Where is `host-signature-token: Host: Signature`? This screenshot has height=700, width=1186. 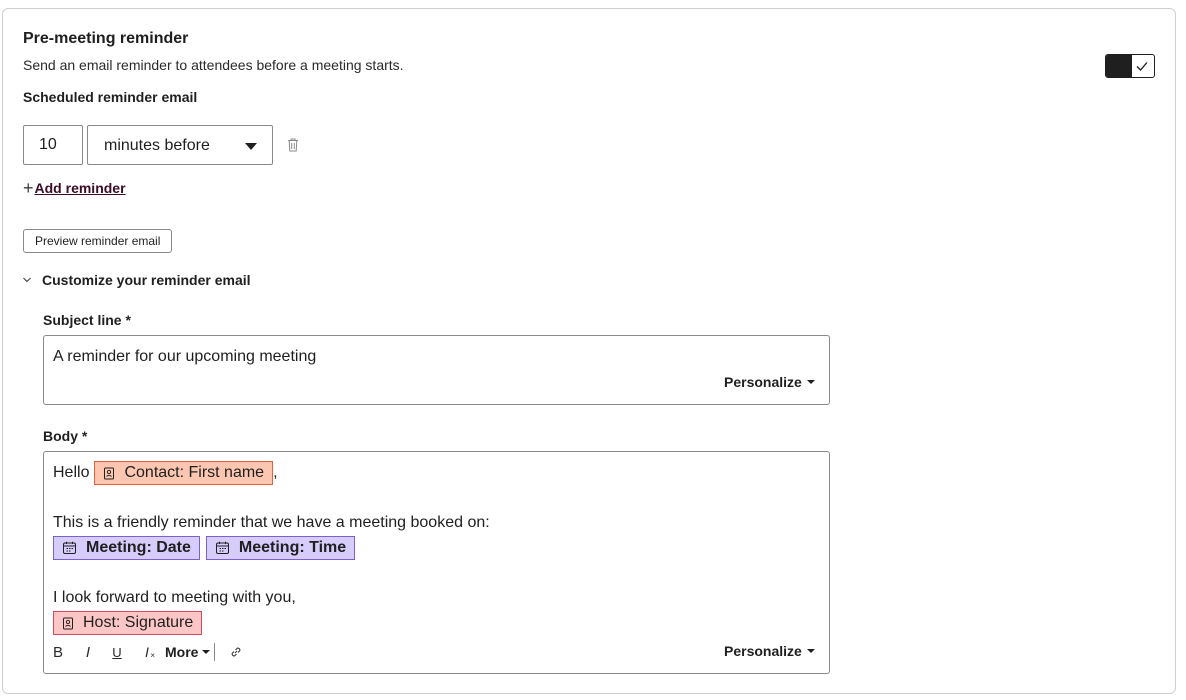 host-signature-token: Host: Signature is located at coordinates (128, 623).